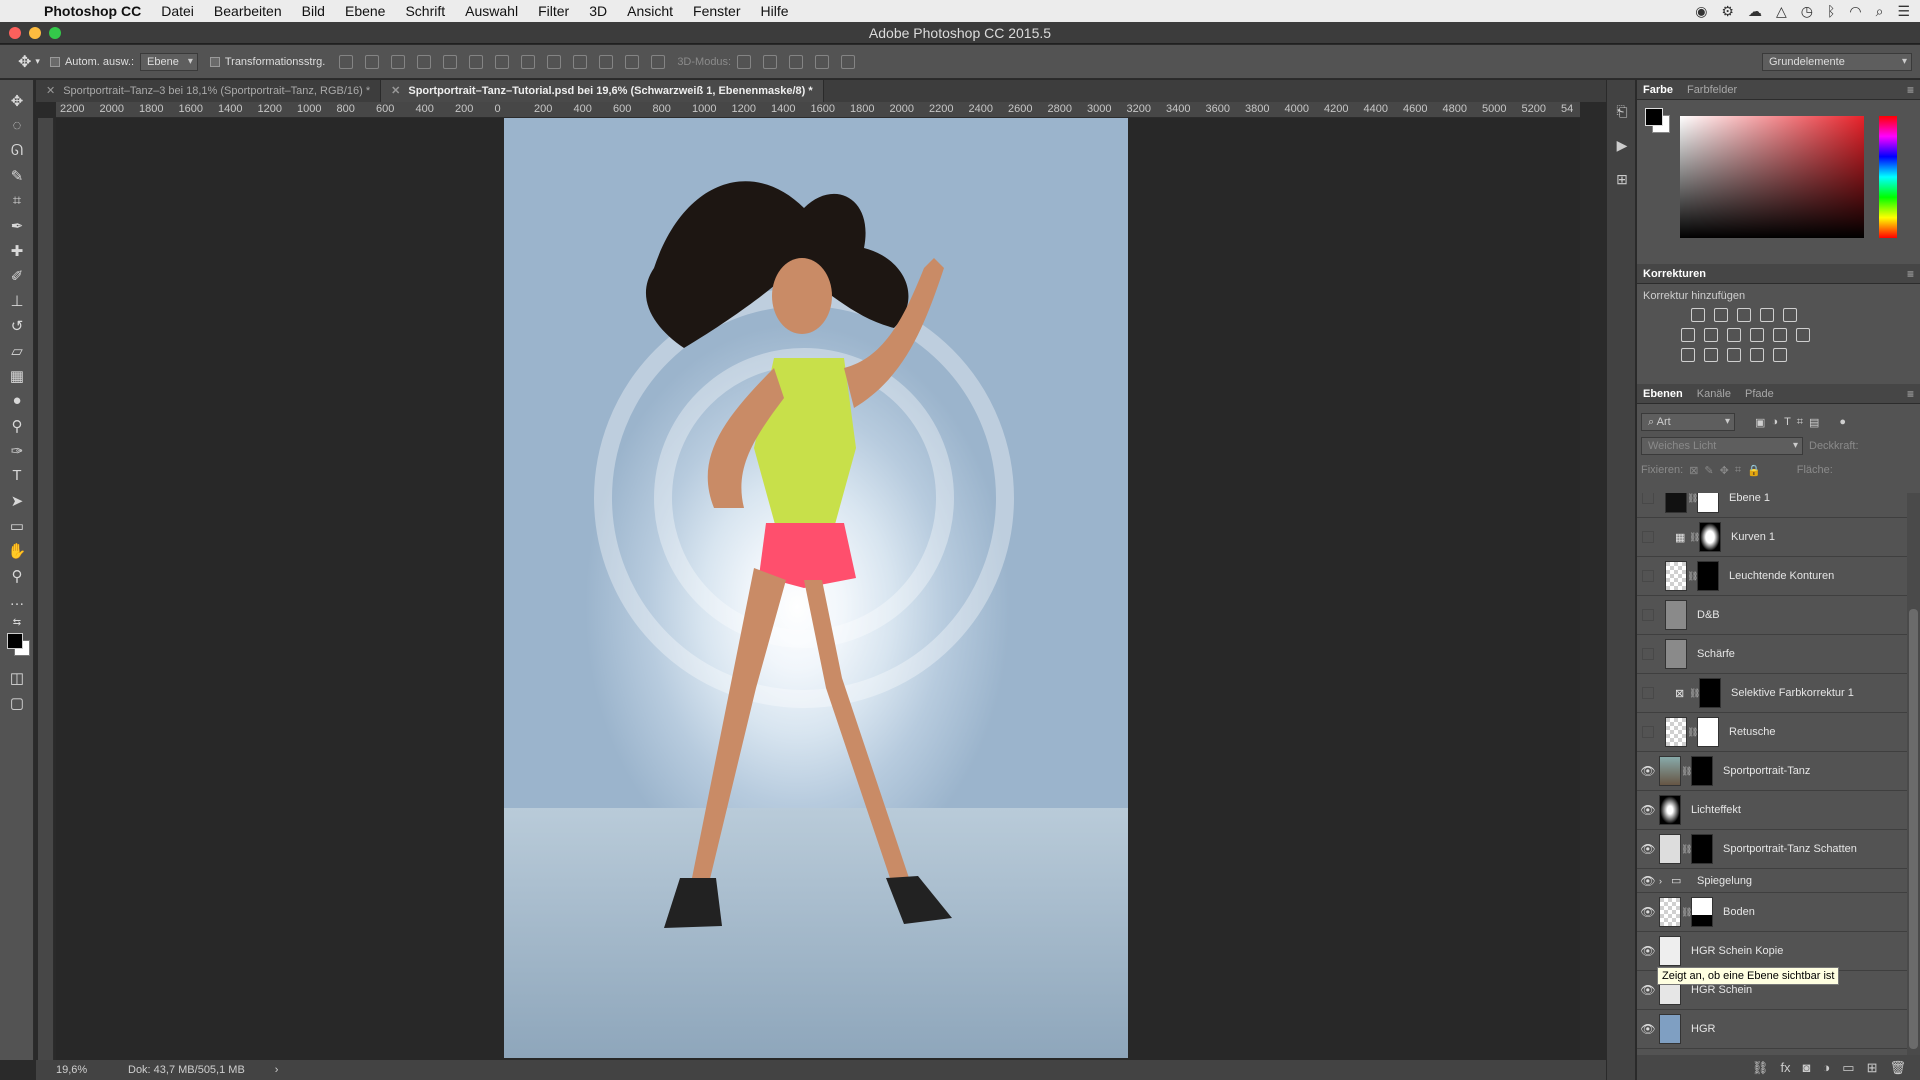 The height and width of the screenshot is (1080, 1920). What do you see at coordinates (346, 61) in the screenshot?
I see `align-top-icon` at bounding box center [346, 61].